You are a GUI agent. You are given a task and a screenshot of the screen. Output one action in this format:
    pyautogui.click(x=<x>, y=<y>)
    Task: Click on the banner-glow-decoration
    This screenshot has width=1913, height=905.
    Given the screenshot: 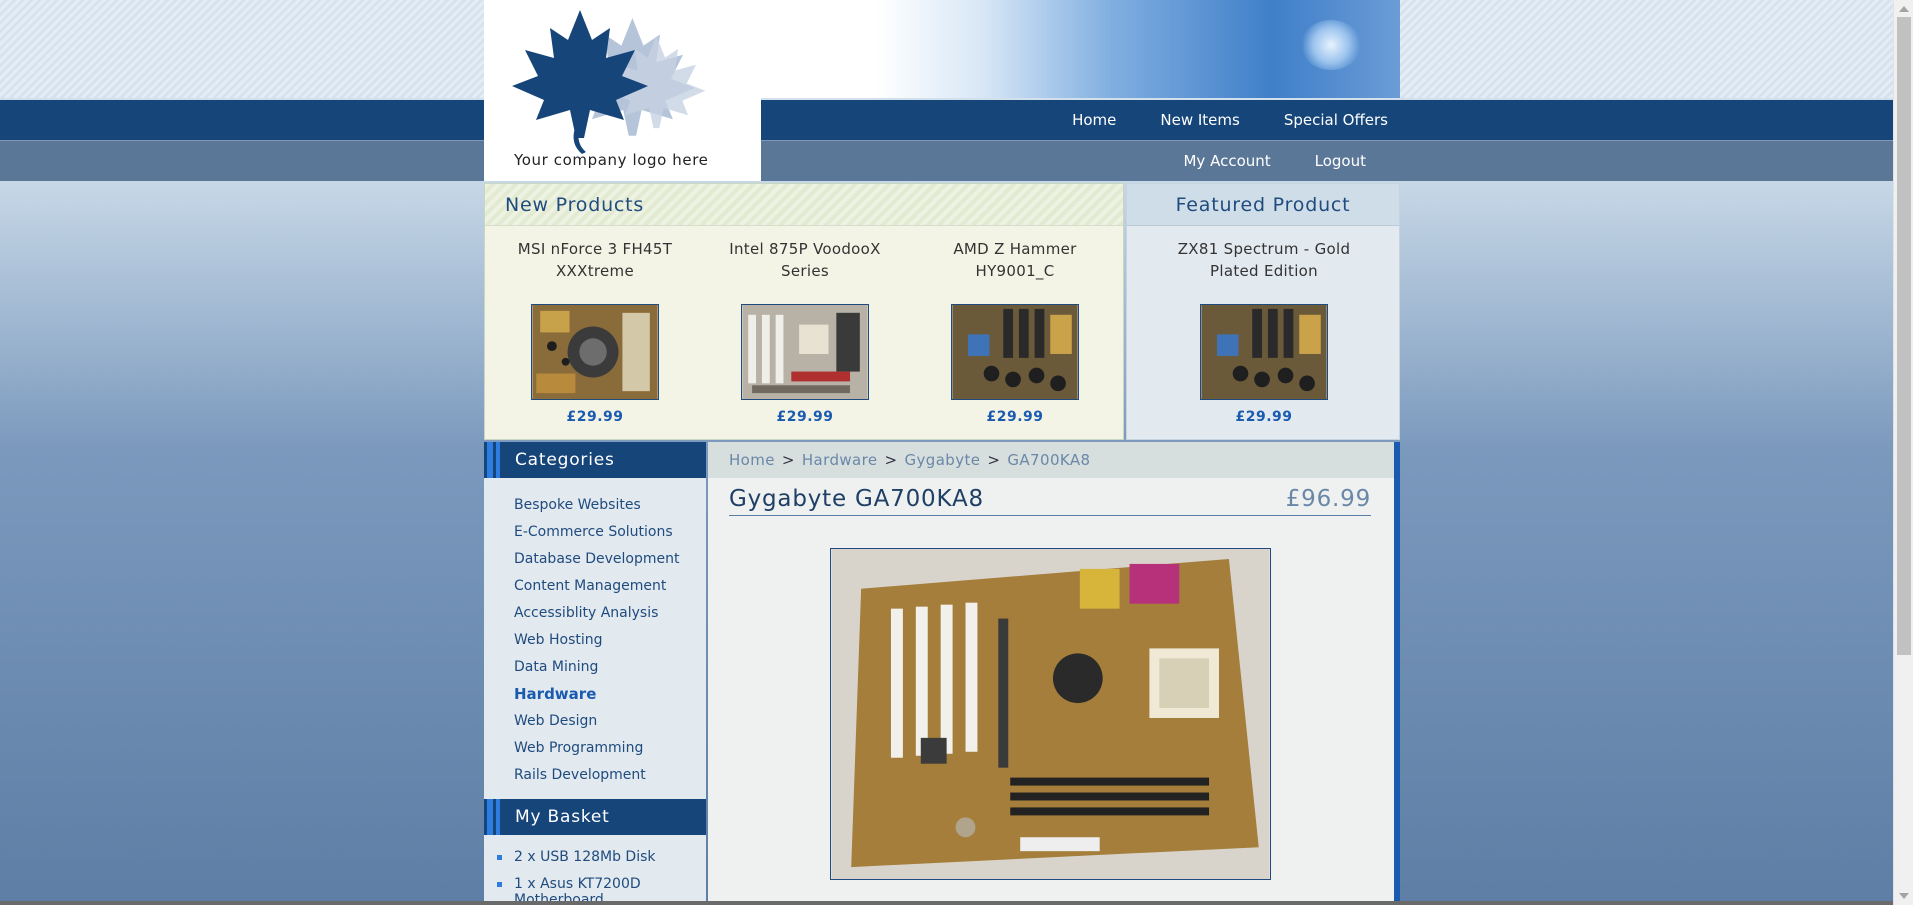 What is the action you would take?
    pyautogui.click(x=1331, y=45)
    